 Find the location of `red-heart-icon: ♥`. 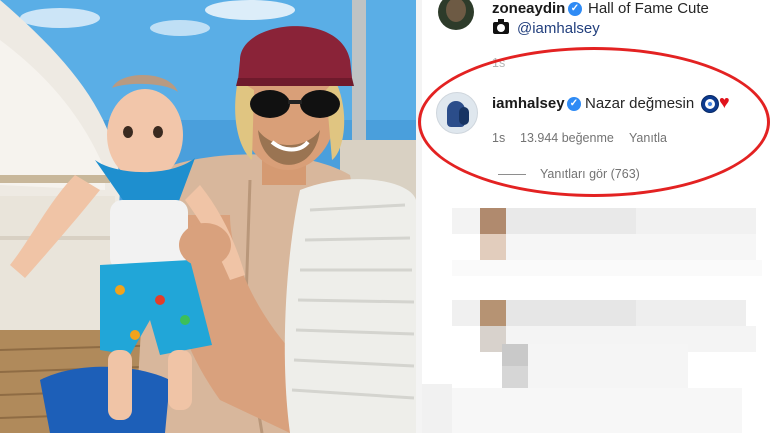

red-heart-icon: ♥ is located at coordinates (724, 102).